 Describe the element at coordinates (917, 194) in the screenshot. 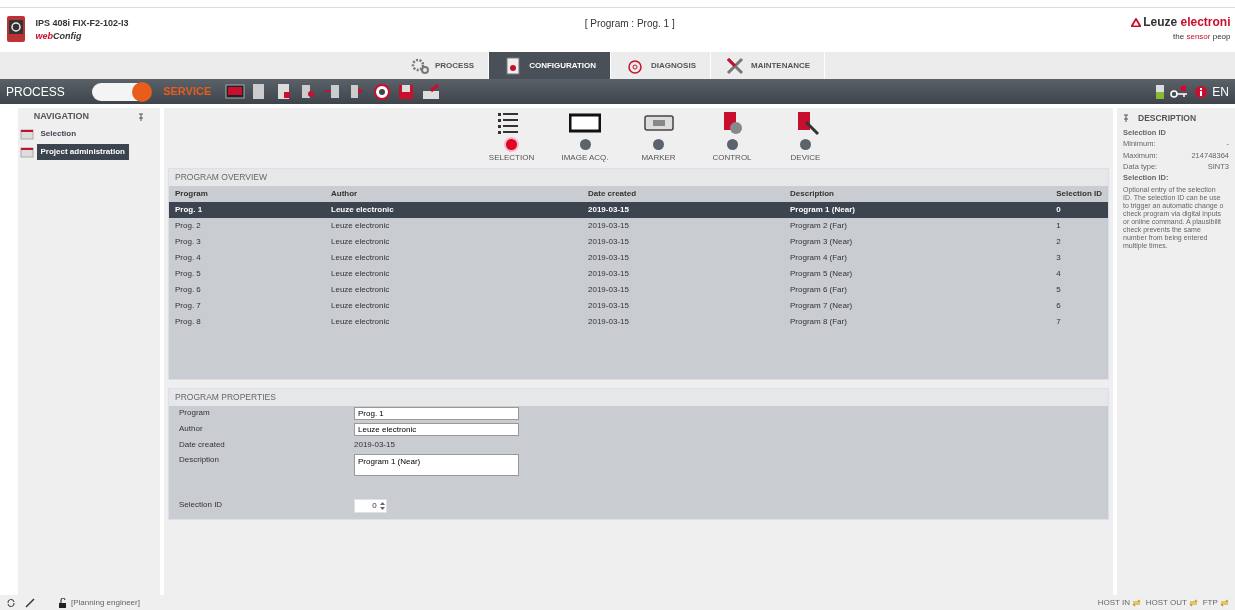

I see `column-header: Description` at that location.